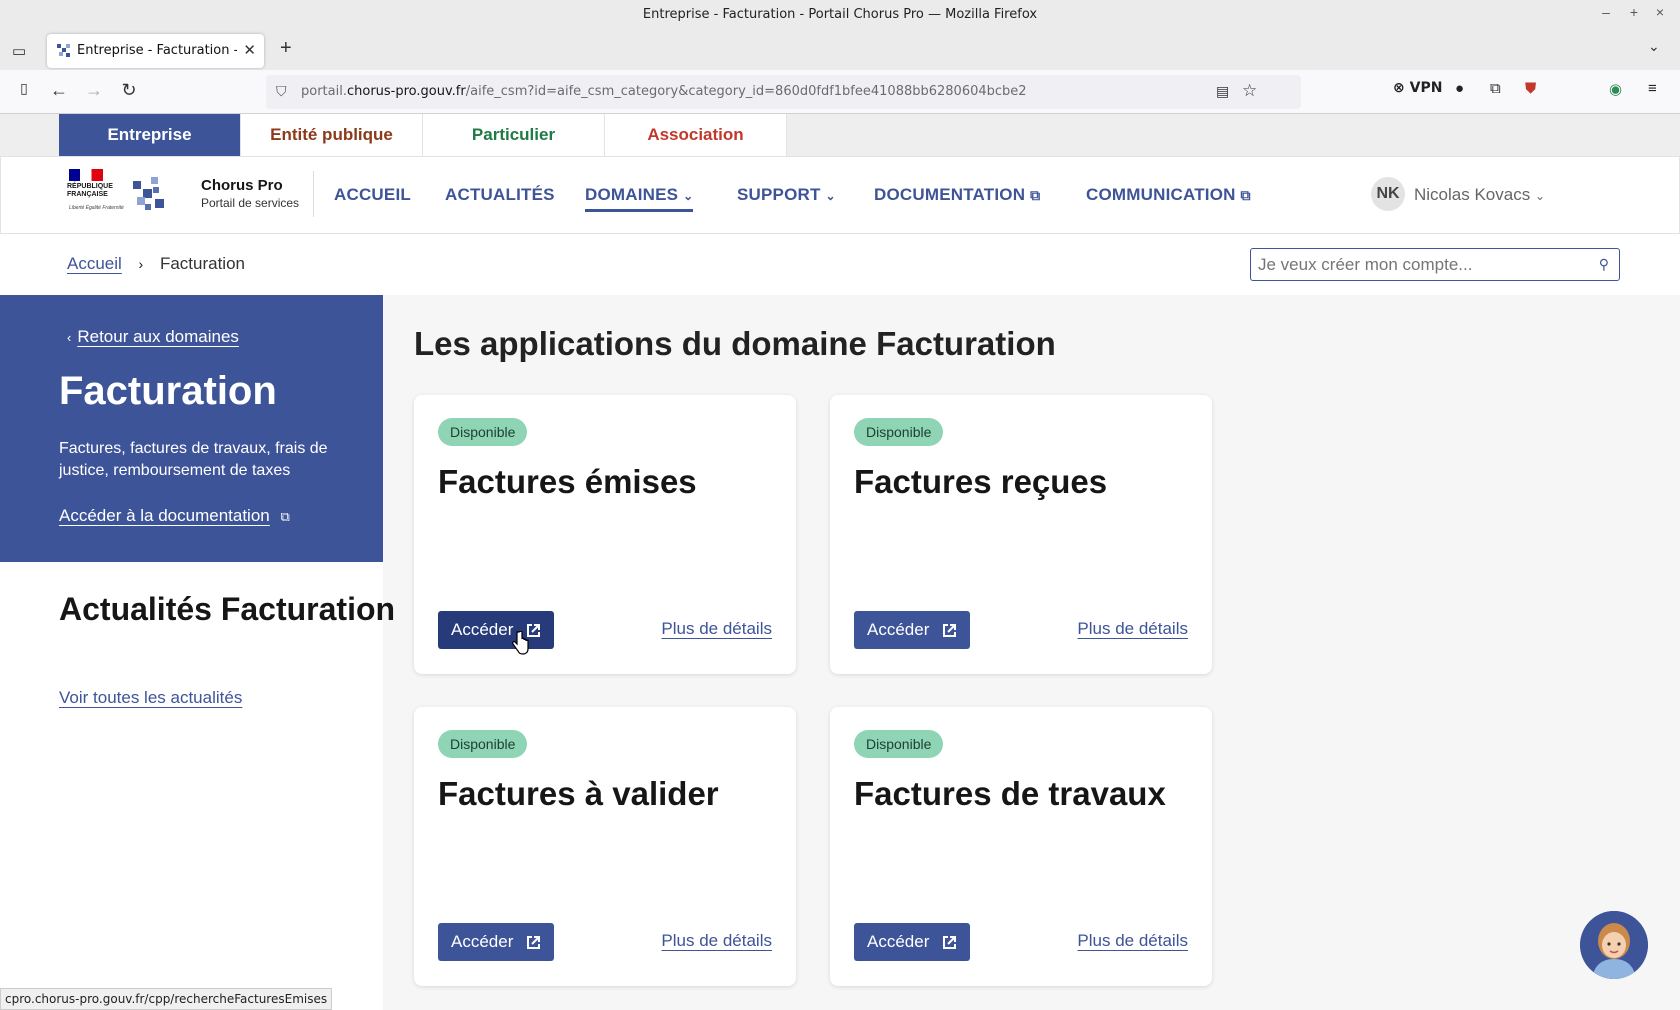 The image size is (1680, 1010). What do you see at coordinates (957, 195) in the screenshot?
I see `nav-documentation: DOCUMENTATION ⧉` at bounding box center [957, 195].